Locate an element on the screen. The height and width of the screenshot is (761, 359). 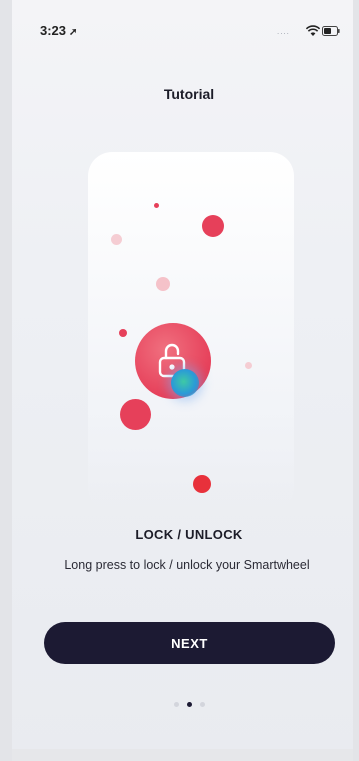
wifi-icon is located at coordinates (313, 30).